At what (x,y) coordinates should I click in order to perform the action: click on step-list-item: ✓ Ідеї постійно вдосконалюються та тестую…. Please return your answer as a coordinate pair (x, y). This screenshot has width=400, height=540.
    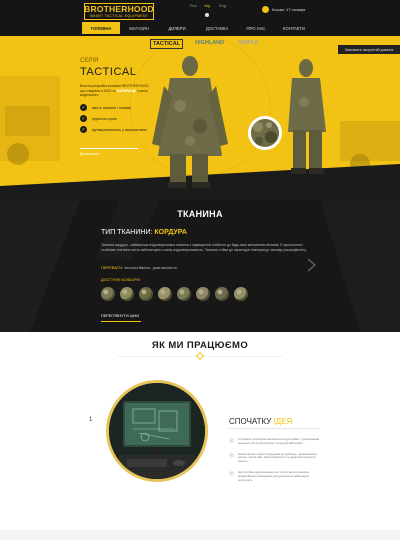
    Looking at the image, I should click on (275, 475).